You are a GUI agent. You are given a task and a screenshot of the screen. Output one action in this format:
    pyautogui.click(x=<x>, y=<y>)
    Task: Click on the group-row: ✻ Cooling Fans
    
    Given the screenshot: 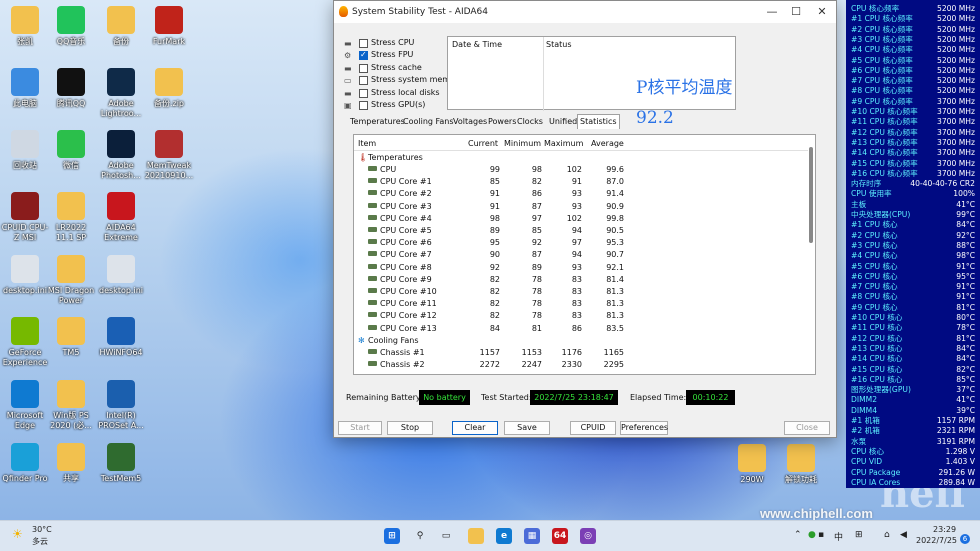 What is the action you would take?
    pyautogui.click(x=581, y=341)
    